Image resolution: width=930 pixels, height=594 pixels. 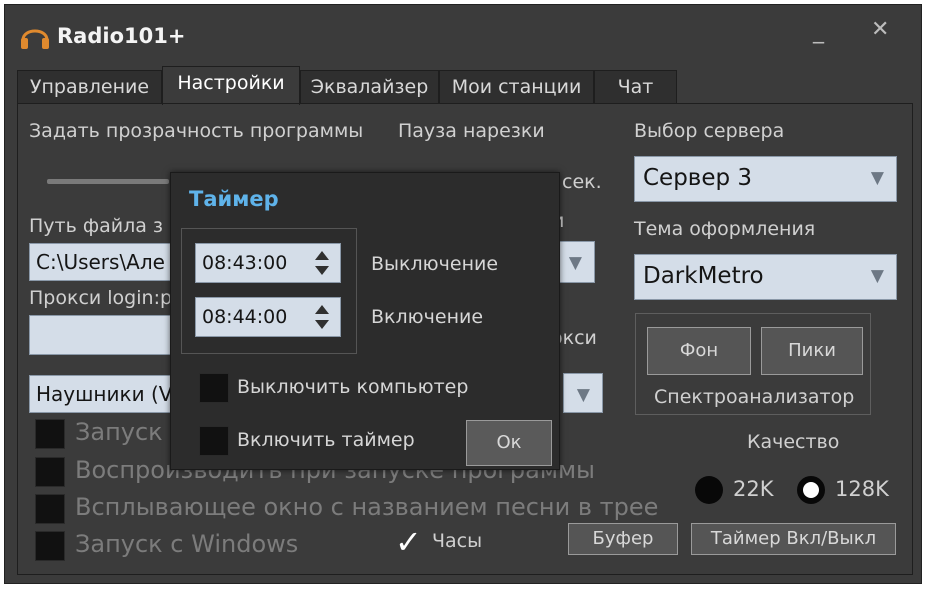 I want to click on off-label: Выключение, so click(x=435, y=264).